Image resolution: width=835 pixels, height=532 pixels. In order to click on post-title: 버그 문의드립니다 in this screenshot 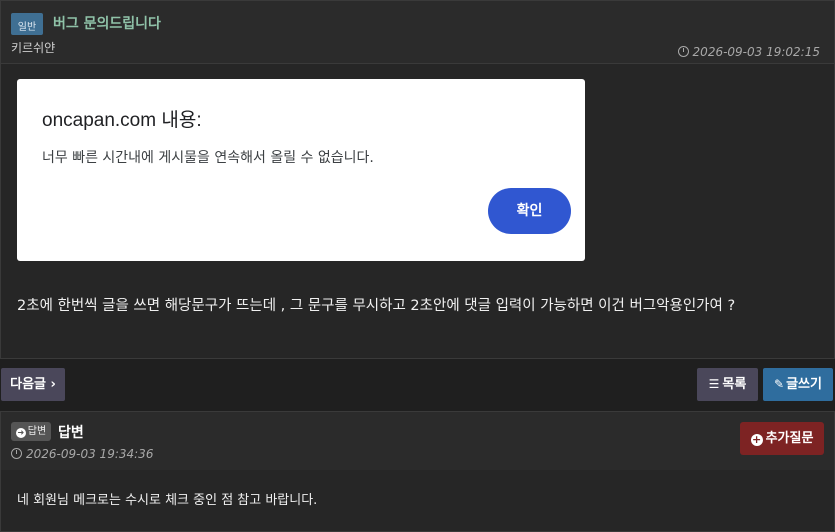, I will do `click(107, 24)`.